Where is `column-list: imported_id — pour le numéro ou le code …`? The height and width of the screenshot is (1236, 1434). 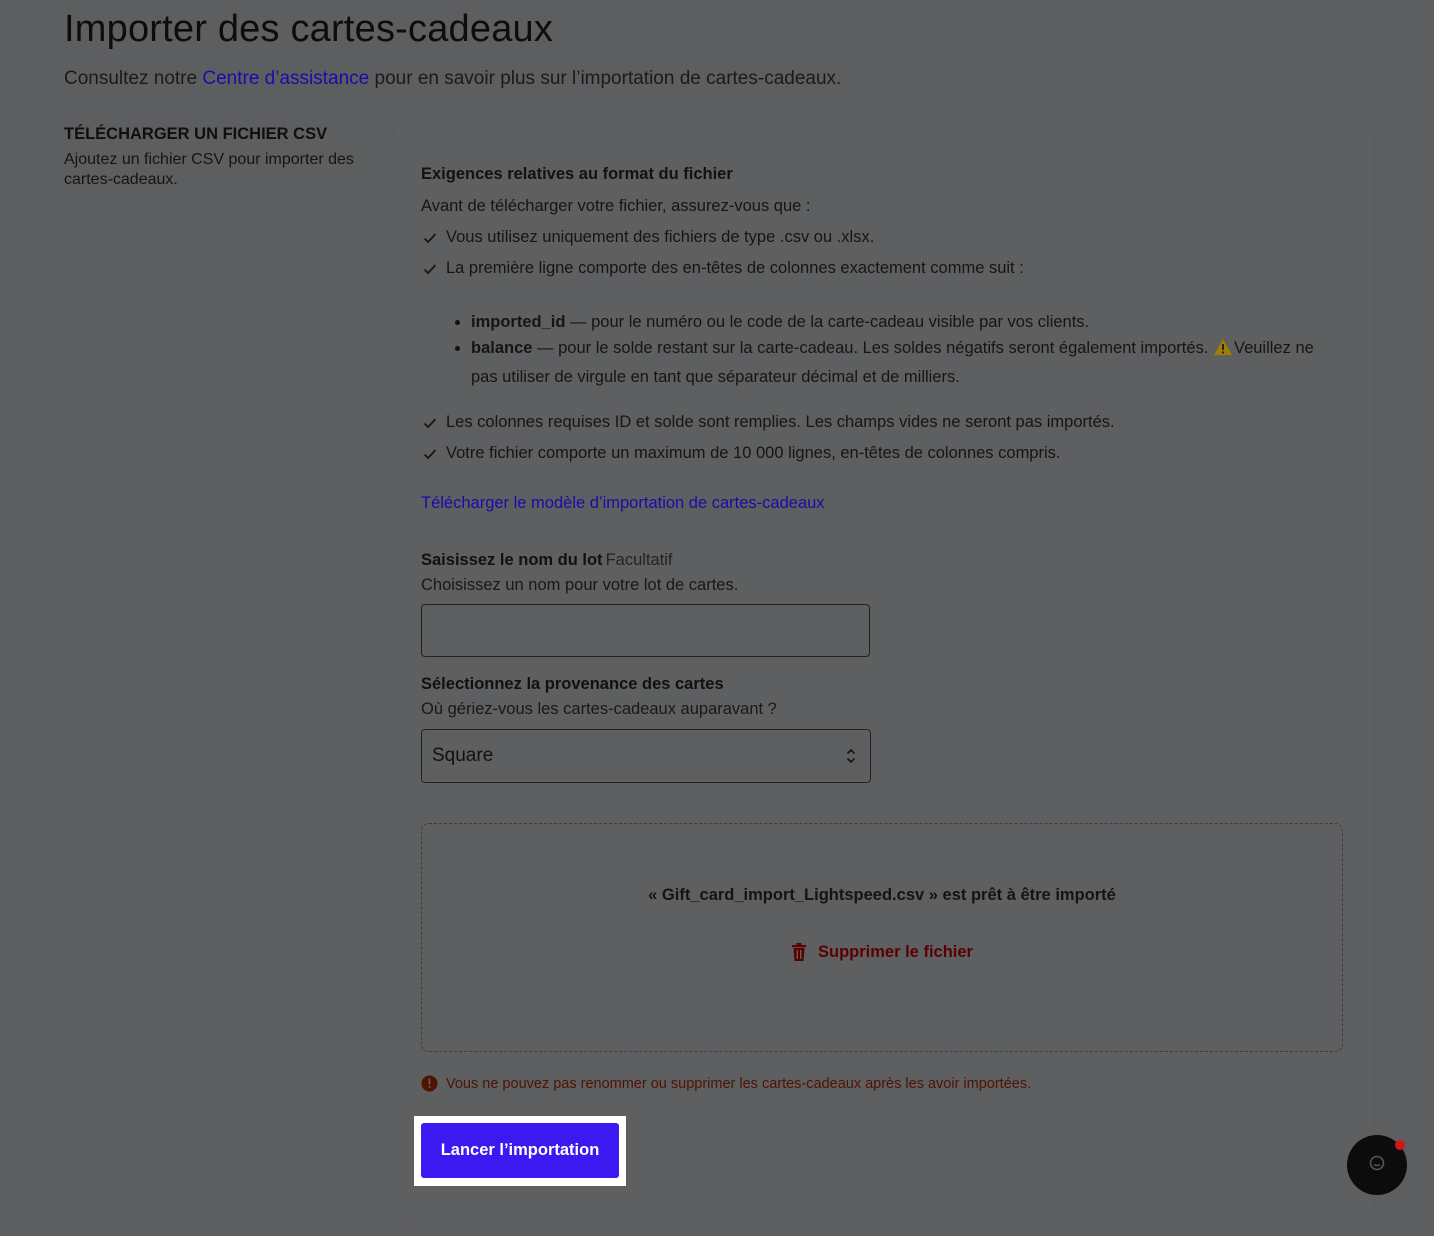
column-list: imported_id — pour le numéro ou le code … is located at coordinates (895, 349).